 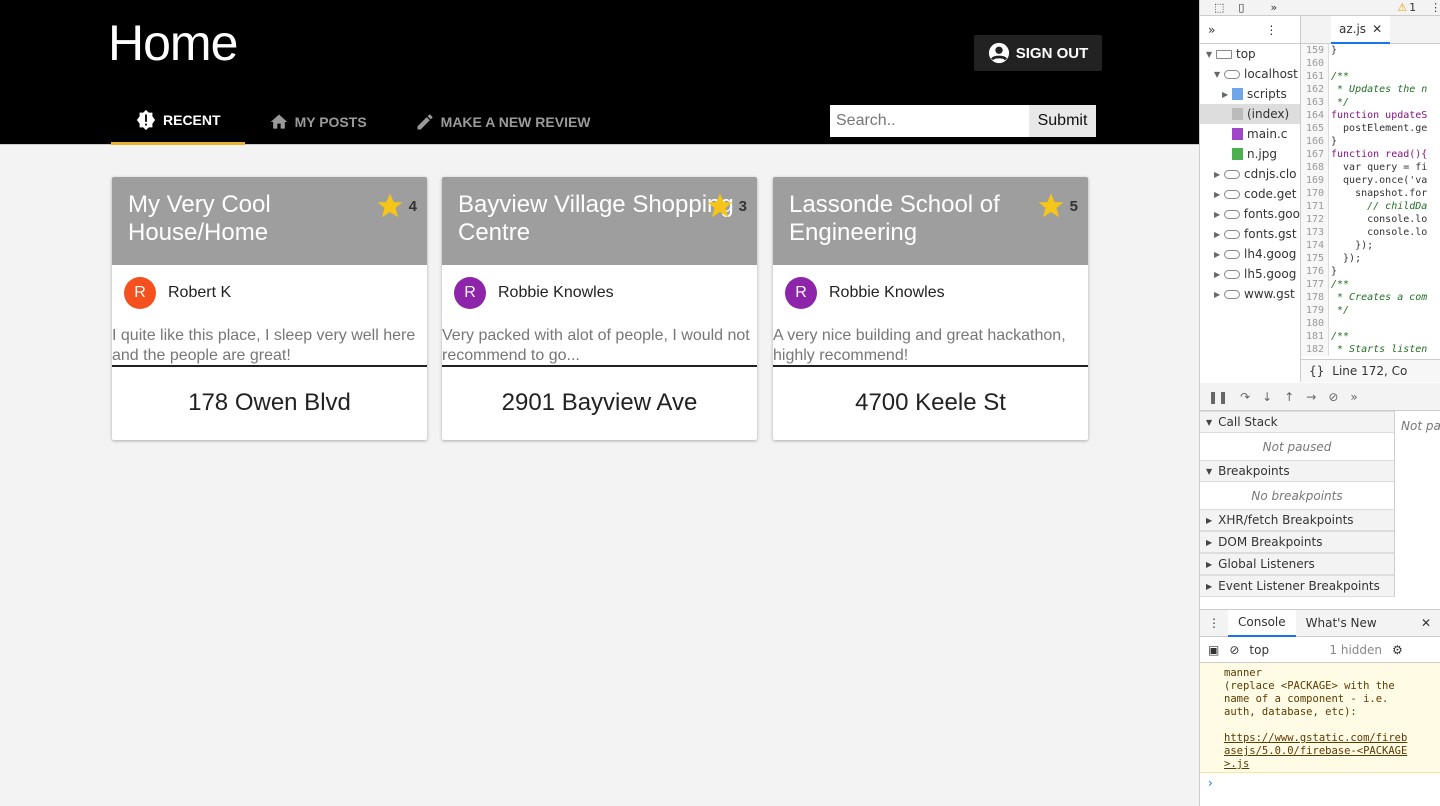 I want to click on submit-button: Submit, so click(x=1062, y=121).